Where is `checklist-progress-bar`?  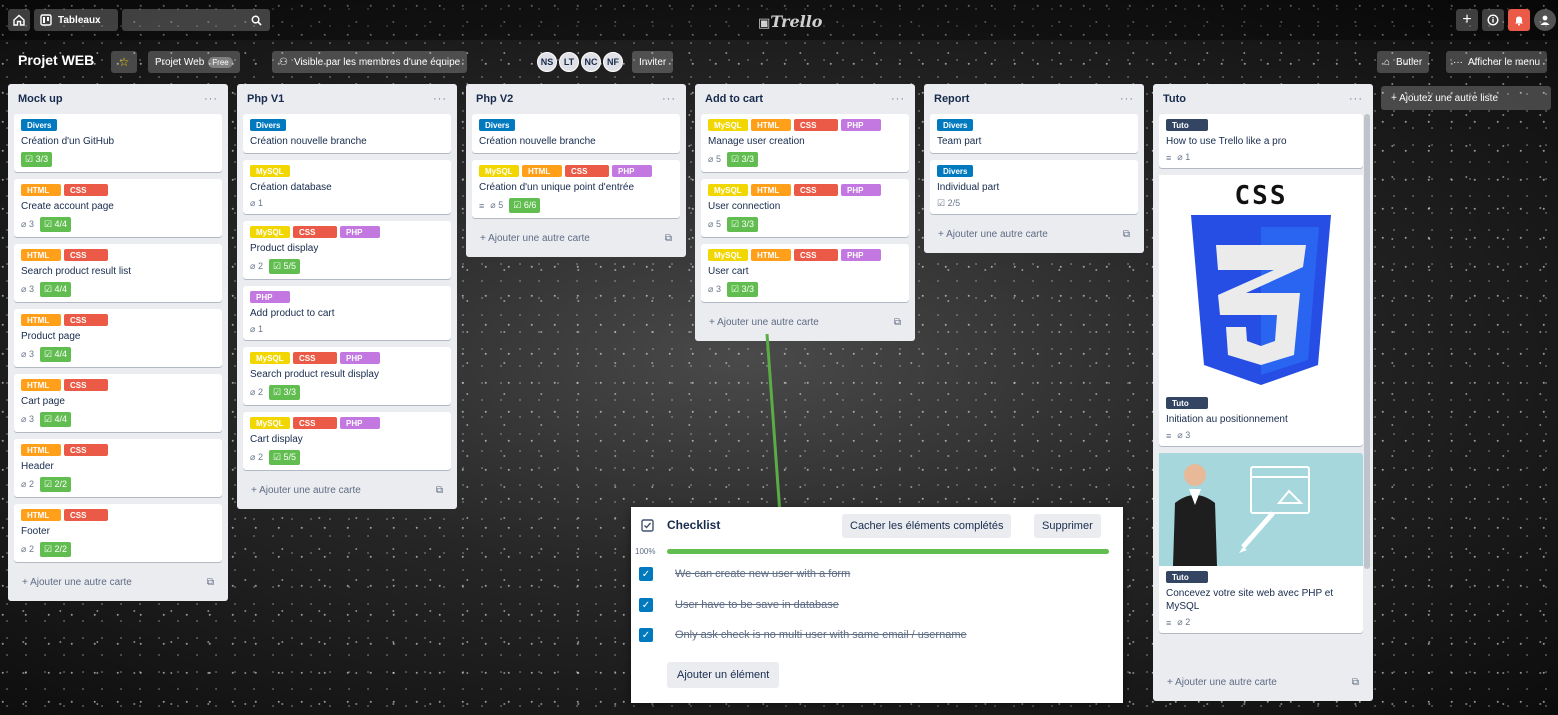
checklist-progress-bar is located at coordinates (888, 551).